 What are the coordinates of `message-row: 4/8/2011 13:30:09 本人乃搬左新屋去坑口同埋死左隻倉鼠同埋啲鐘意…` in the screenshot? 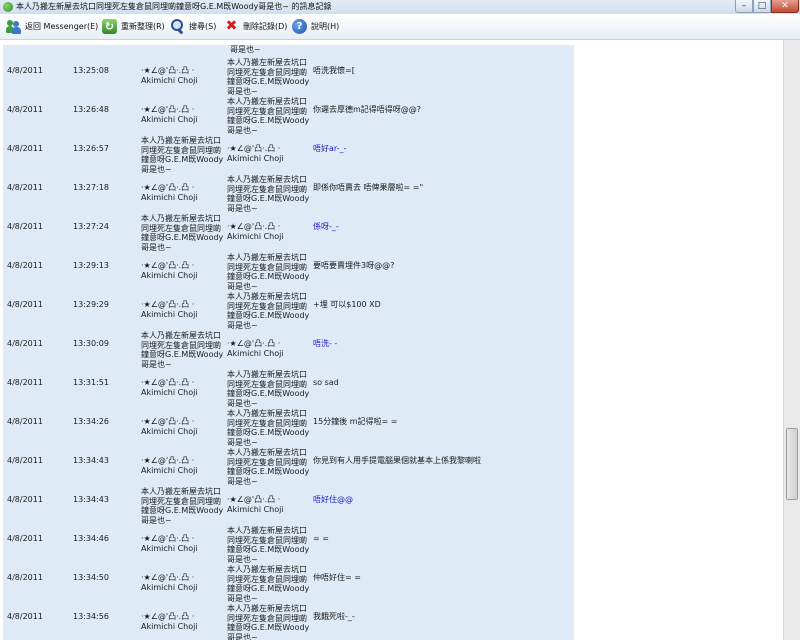 It's located at (288, 350).